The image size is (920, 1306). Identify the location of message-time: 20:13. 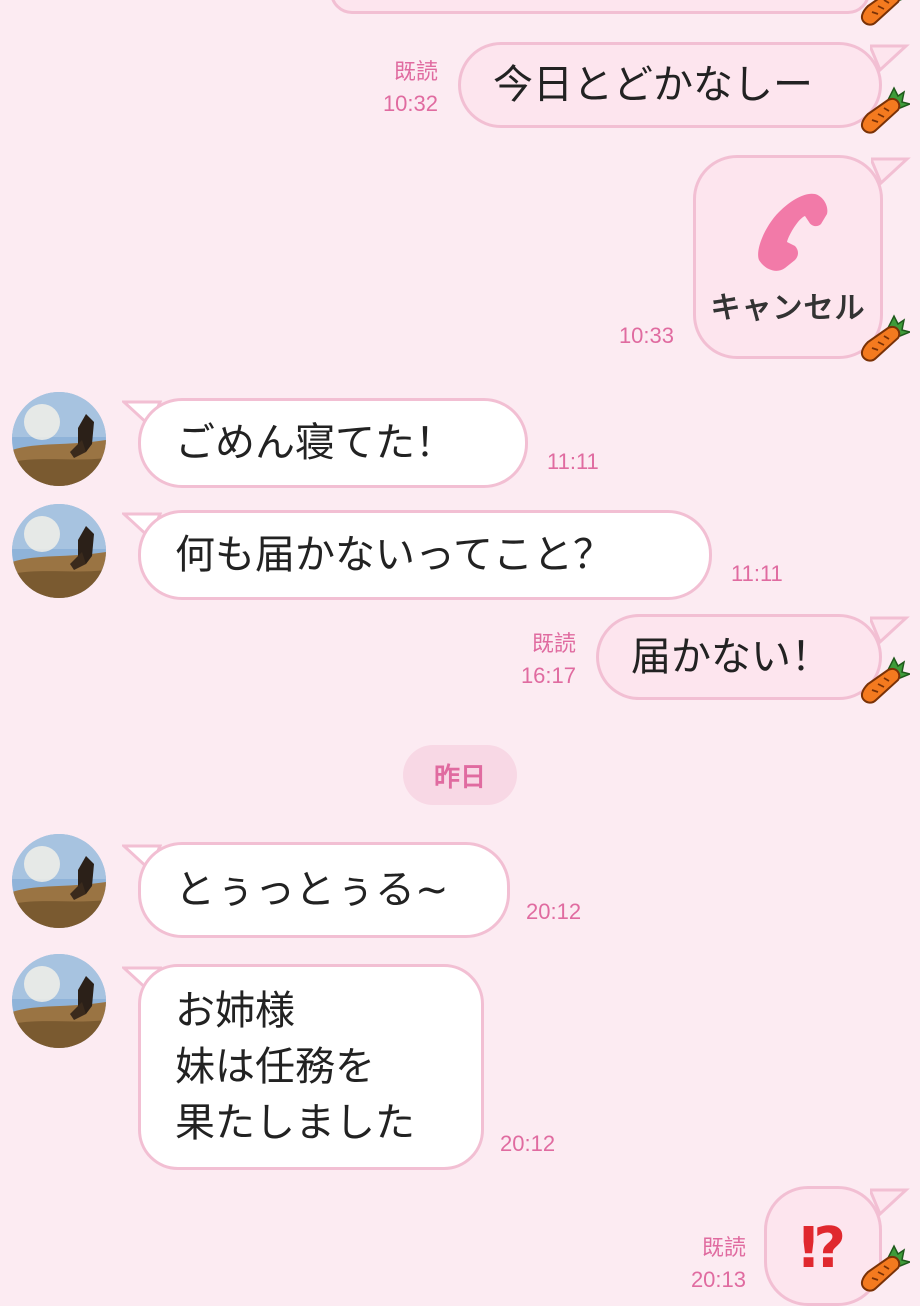
(718, 1279).